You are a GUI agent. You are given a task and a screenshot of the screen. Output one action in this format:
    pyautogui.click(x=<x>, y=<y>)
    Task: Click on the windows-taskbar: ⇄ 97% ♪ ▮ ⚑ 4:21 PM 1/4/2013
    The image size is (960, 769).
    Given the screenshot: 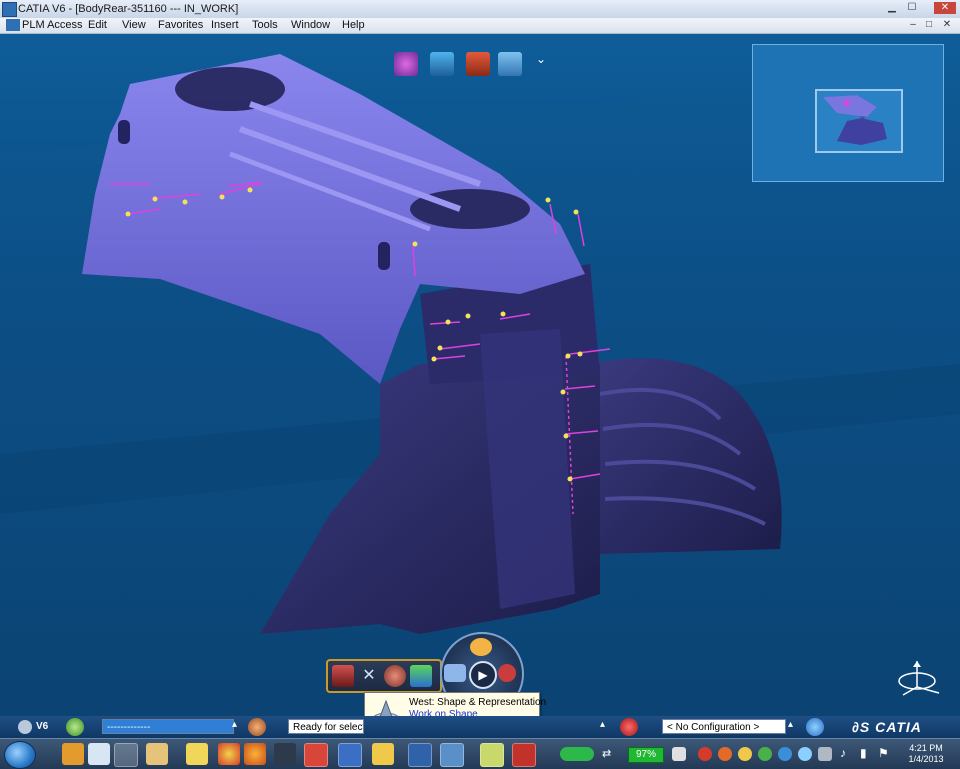 What is the action you would take?
    pyautogui.click(x=480, y=753)
    